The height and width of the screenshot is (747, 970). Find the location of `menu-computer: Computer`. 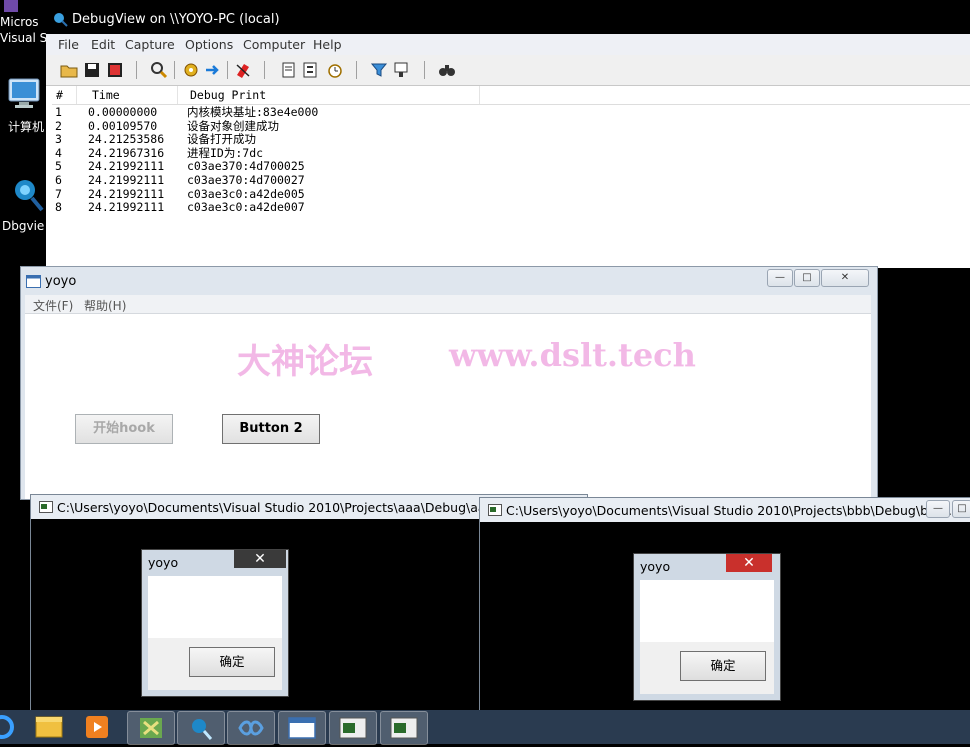

menu-computer: Computer is located at coordinates (274, 44).